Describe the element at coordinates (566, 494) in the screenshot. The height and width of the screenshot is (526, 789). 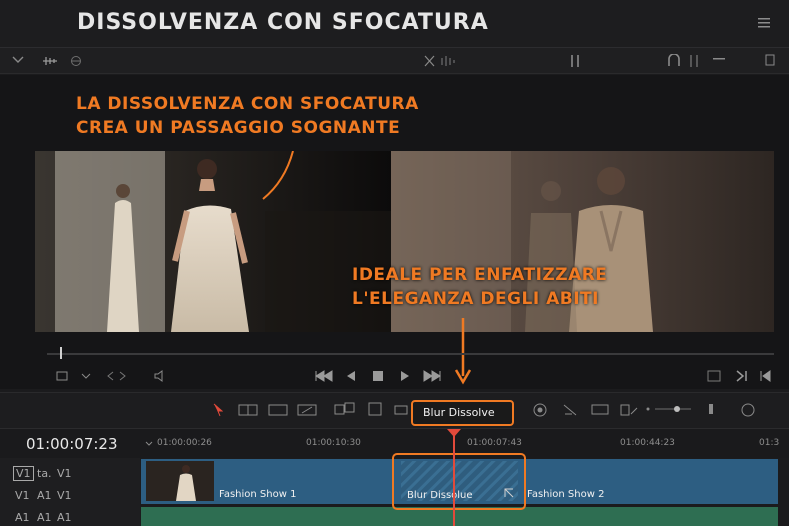
I see `clip-label-2: Fashion Show 2` at that location.